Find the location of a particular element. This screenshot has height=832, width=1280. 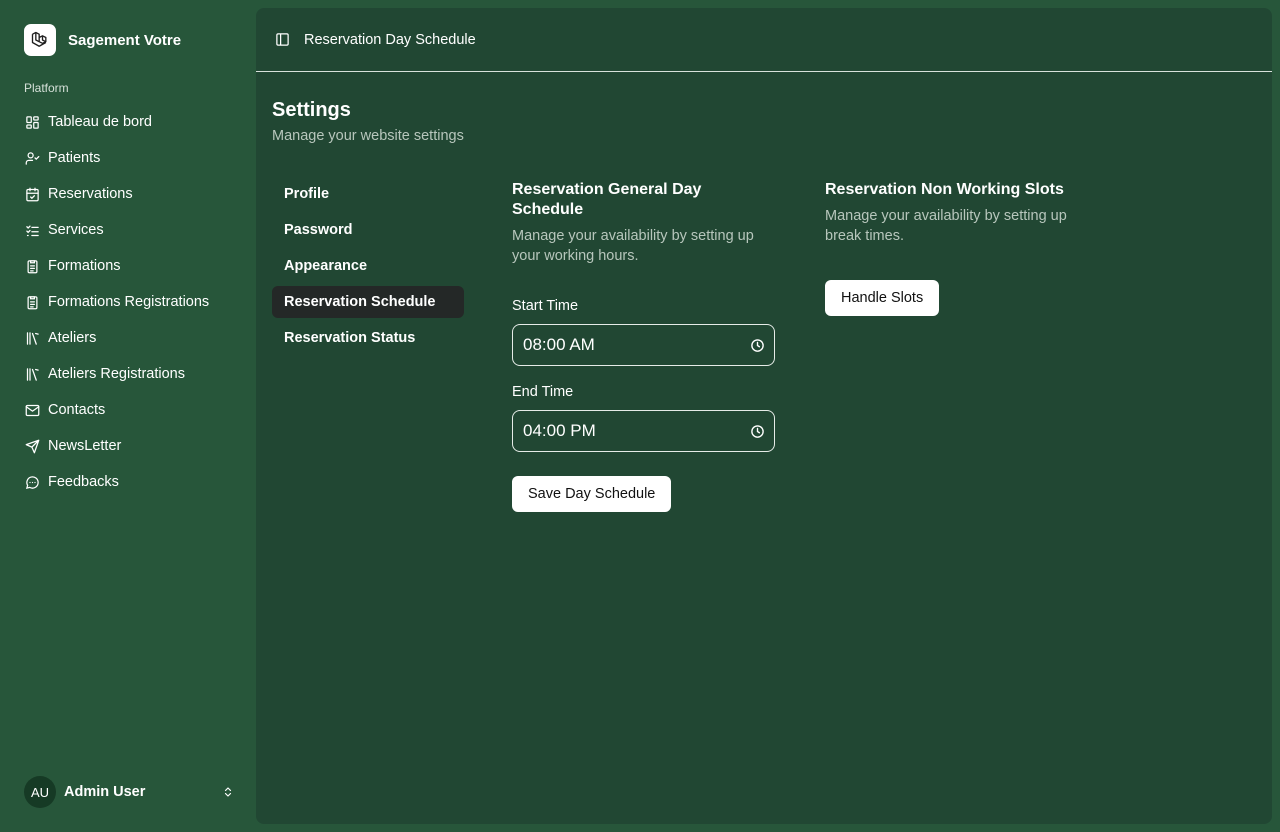

sidebar-item-feedbacks: Feedbacks is located at coordinates (128, 482).